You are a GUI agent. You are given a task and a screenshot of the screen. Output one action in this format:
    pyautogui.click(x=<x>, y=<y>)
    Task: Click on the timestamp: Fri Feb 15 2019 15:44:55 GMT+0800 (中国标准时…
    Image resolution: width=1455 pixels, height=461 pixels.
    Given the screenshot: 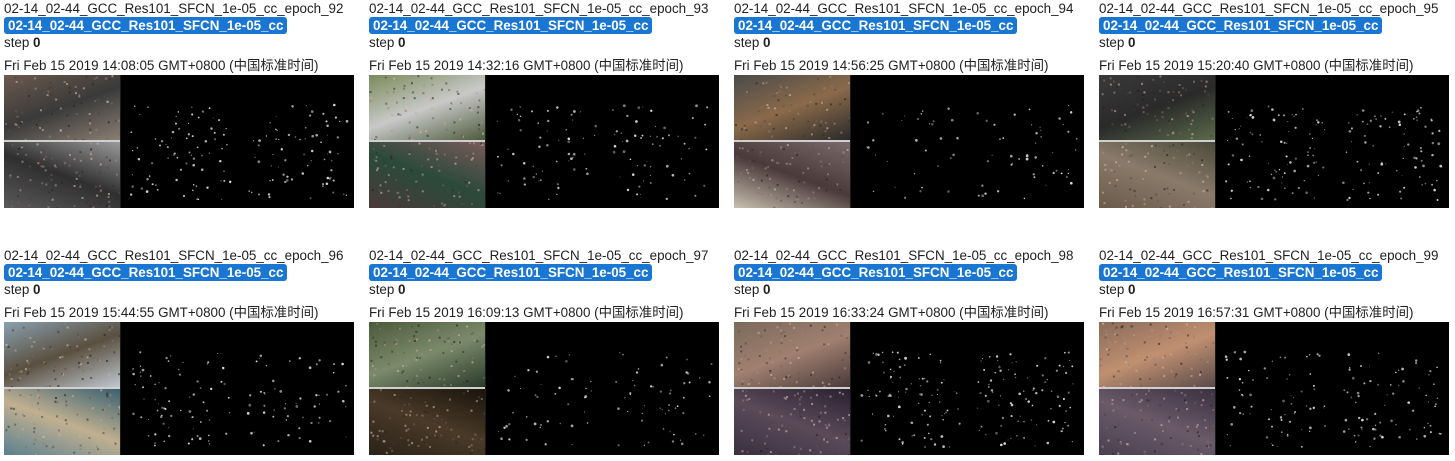 What is the action you would take?
    pyautogui.click(x=161, y=312)
    